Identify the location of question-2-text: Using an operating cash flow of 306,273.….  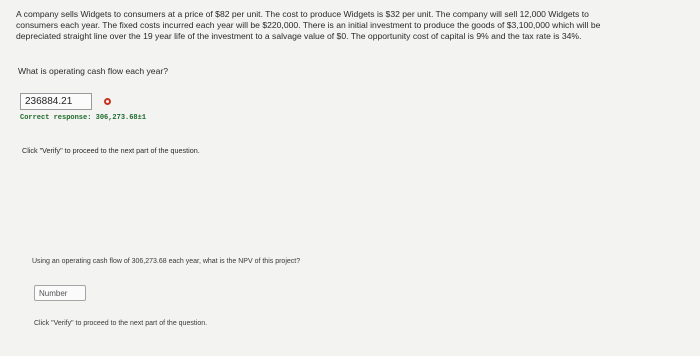
(166, 261).